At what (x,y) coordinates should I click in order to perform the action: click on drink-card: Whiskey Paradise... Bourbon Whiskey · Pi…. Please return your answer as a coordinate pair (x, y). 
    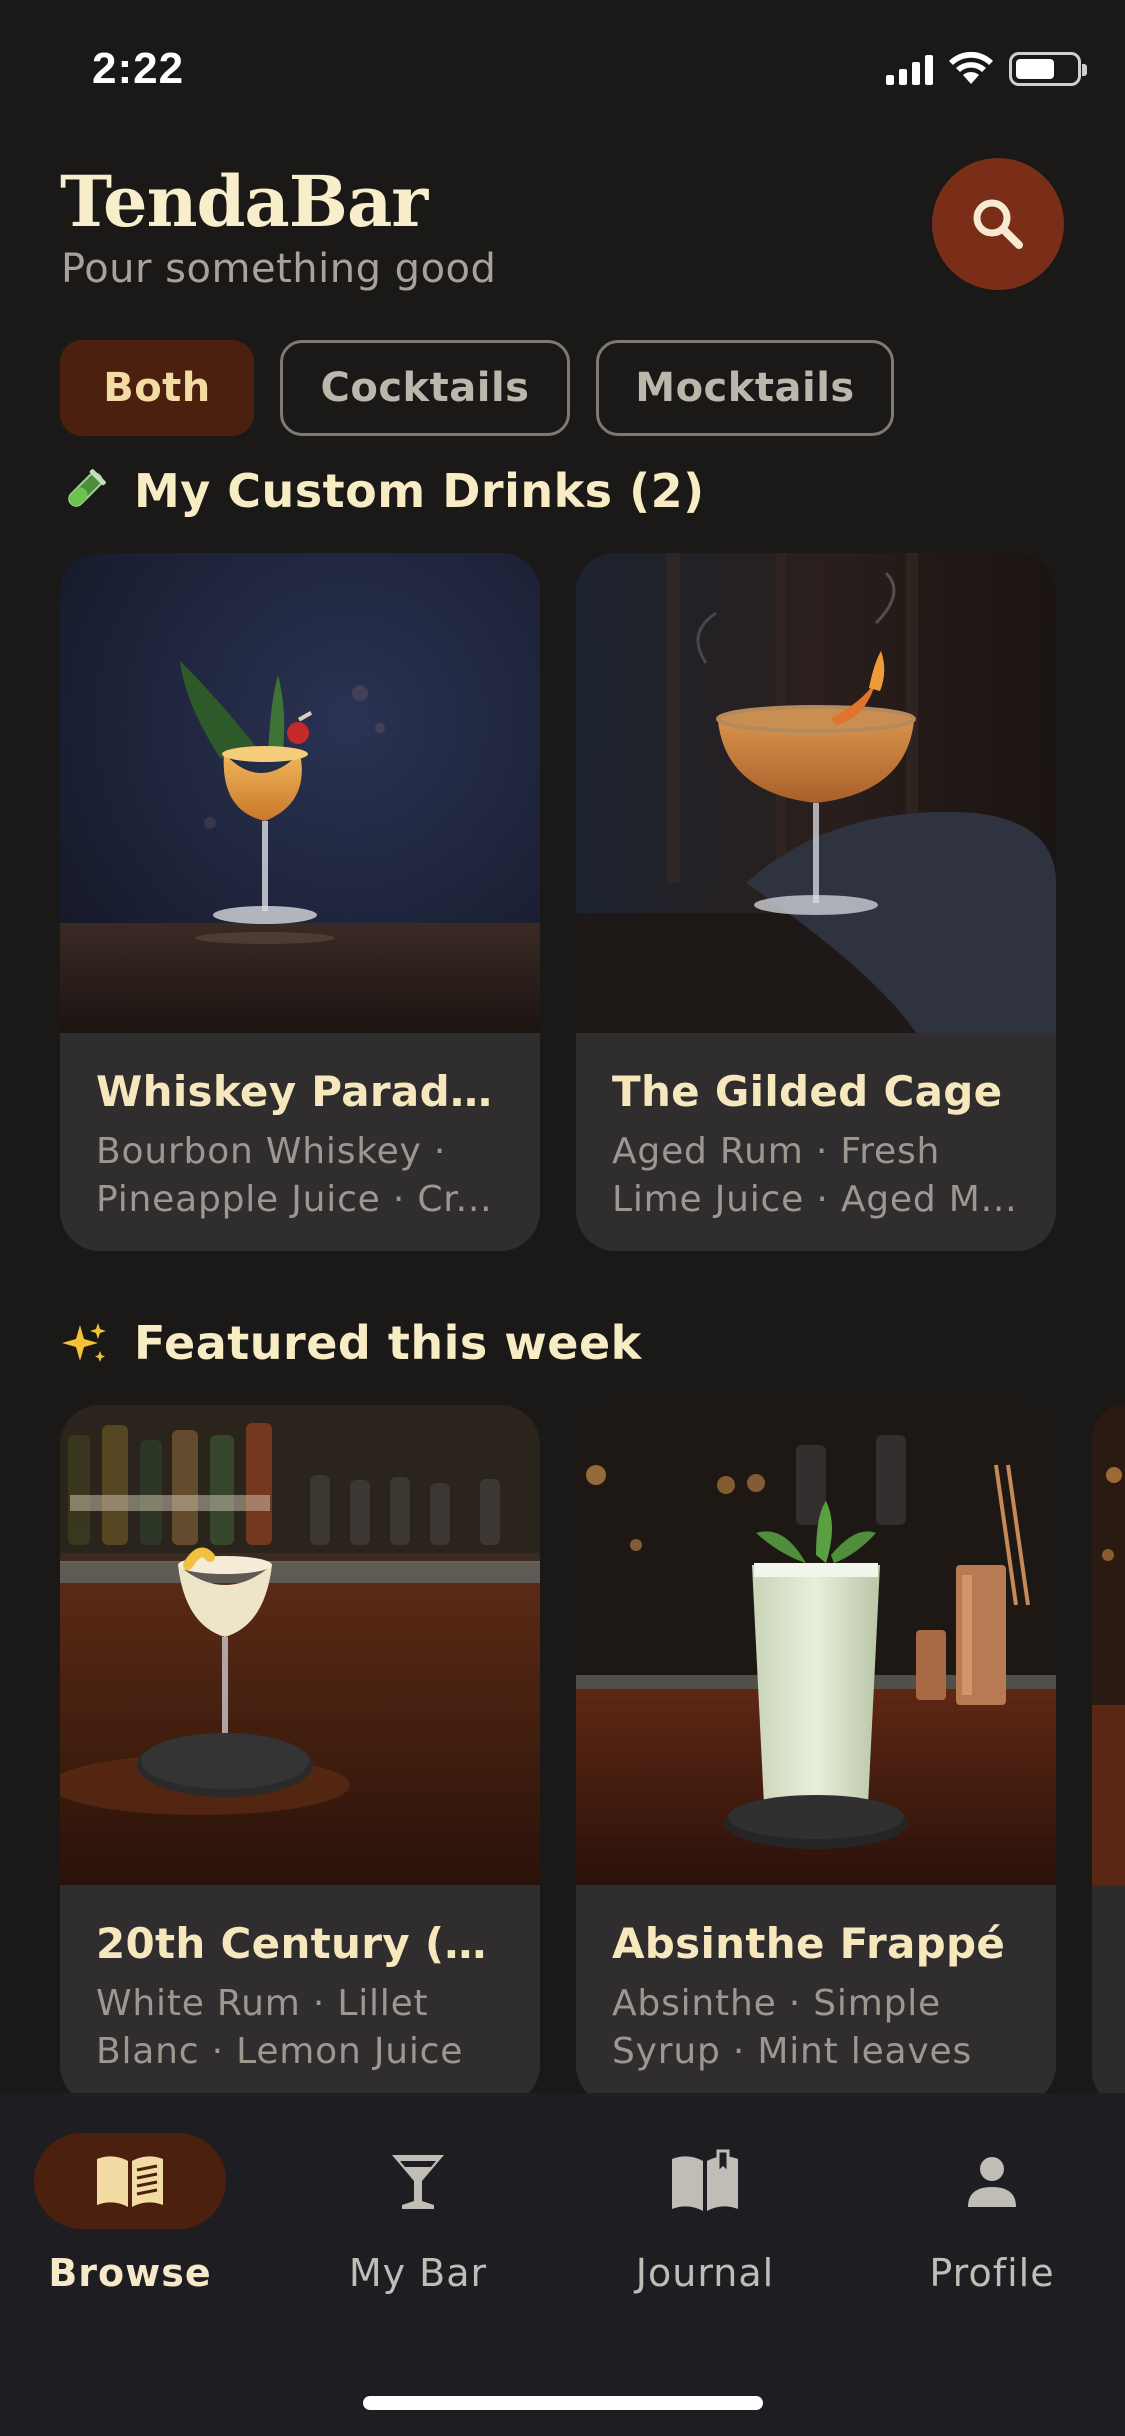
    Looking at the image, I should click on (300, 902).